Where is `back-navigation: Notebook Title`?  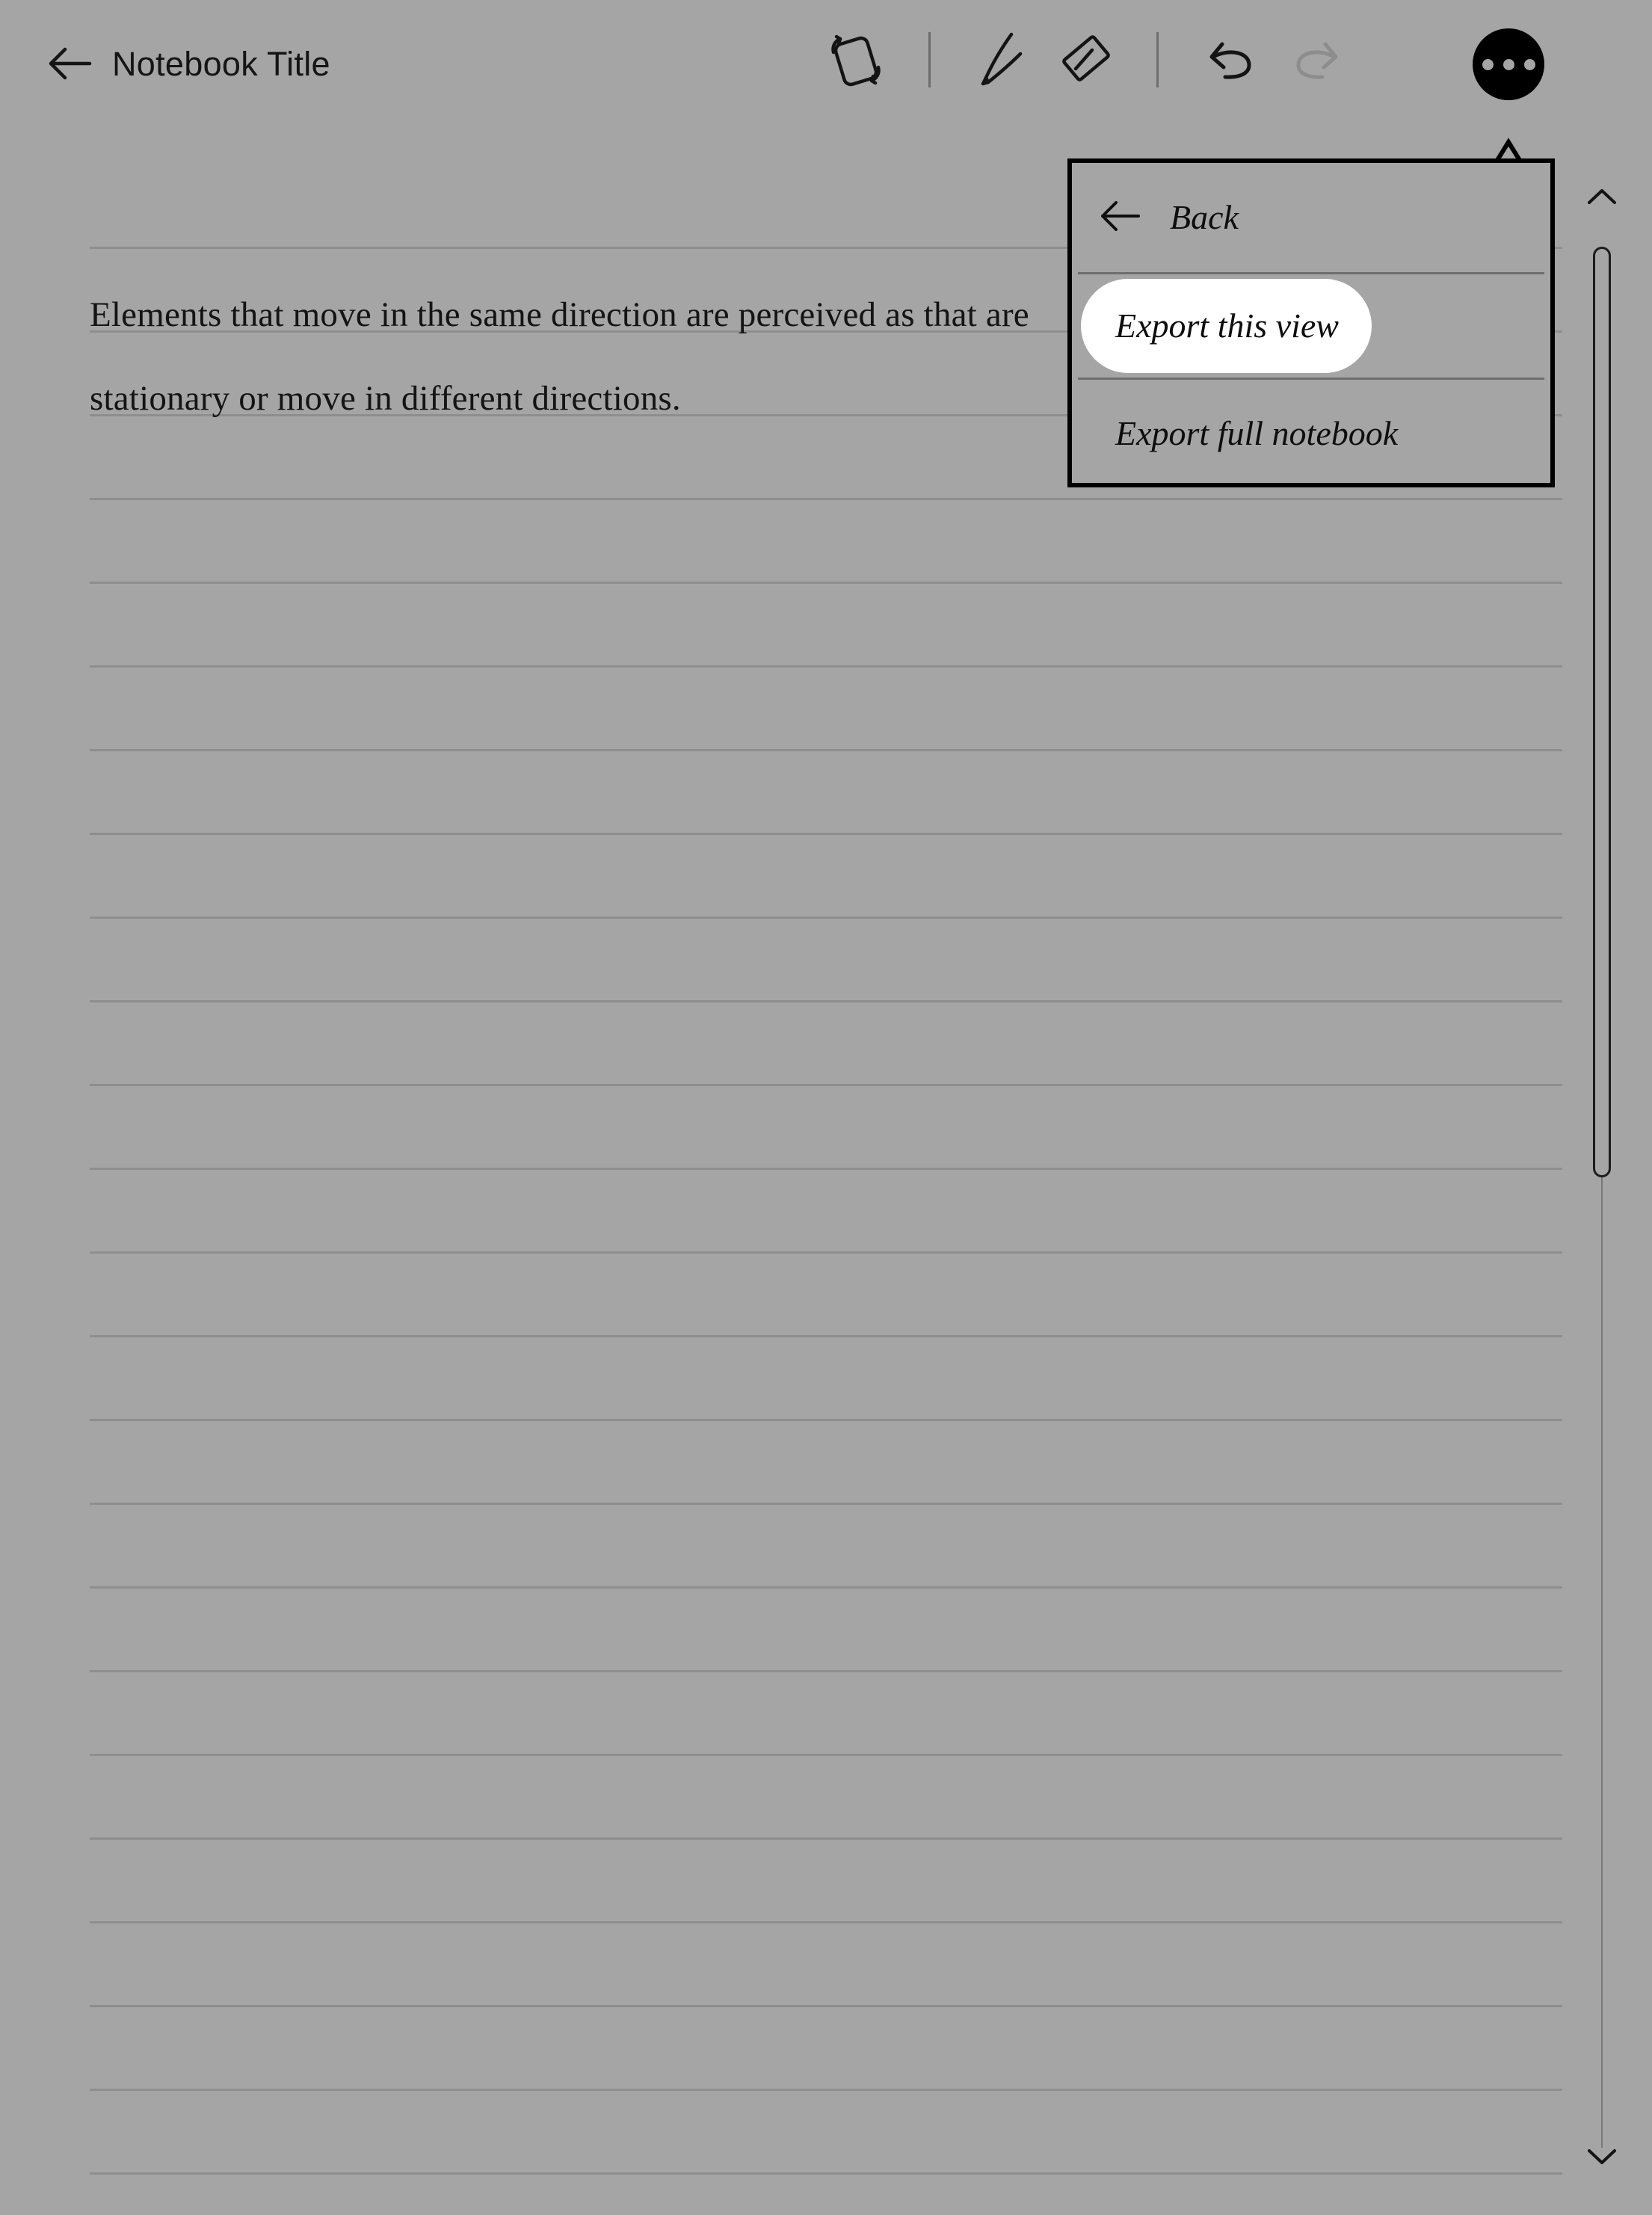 back-navigation: Notebook Title is located at coordinates (188, 63).